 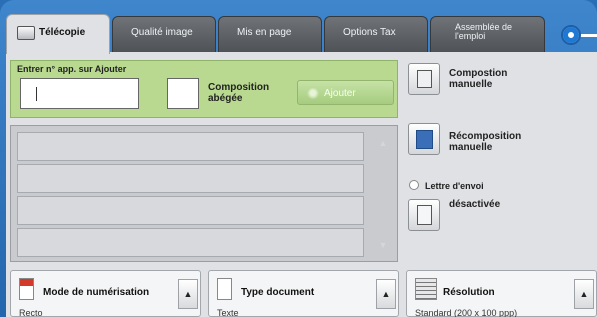 I want to click on cover-letter-value: désactivée, so click(x=475, y=204).